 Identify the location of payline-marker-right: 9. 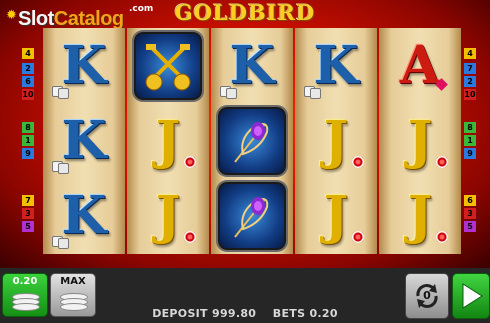
(470, 153).